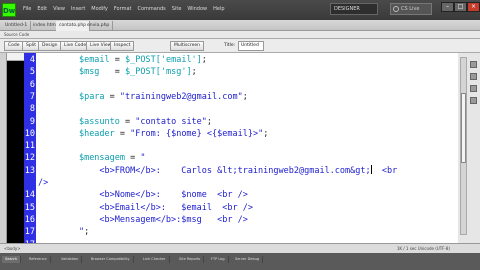 The height and width of the screenshot is (270, 480). I want to click on code-token: />, so click(43, 183).